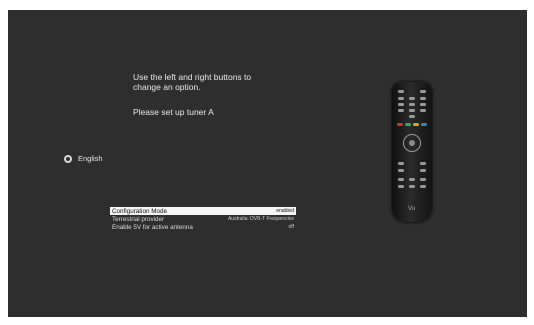  Describe the element at coordinates (400, 124) in the screenshot. I see `remote-red-button` at that location.